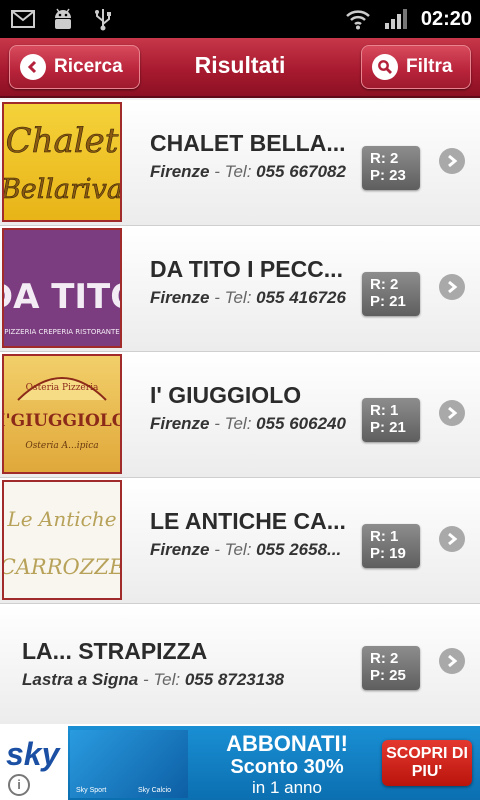 The height and width of the screenshot is (800, 480). I want to click on phone: 055 8723138, so click(234, 679).